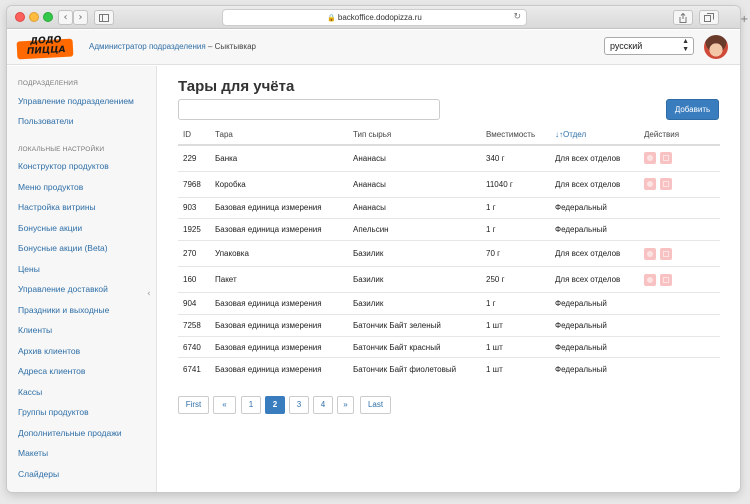 This screenshot has width=750, height=504. I want to click on logo-text: ДОДО ПИЦЦА, so click(46, 46).